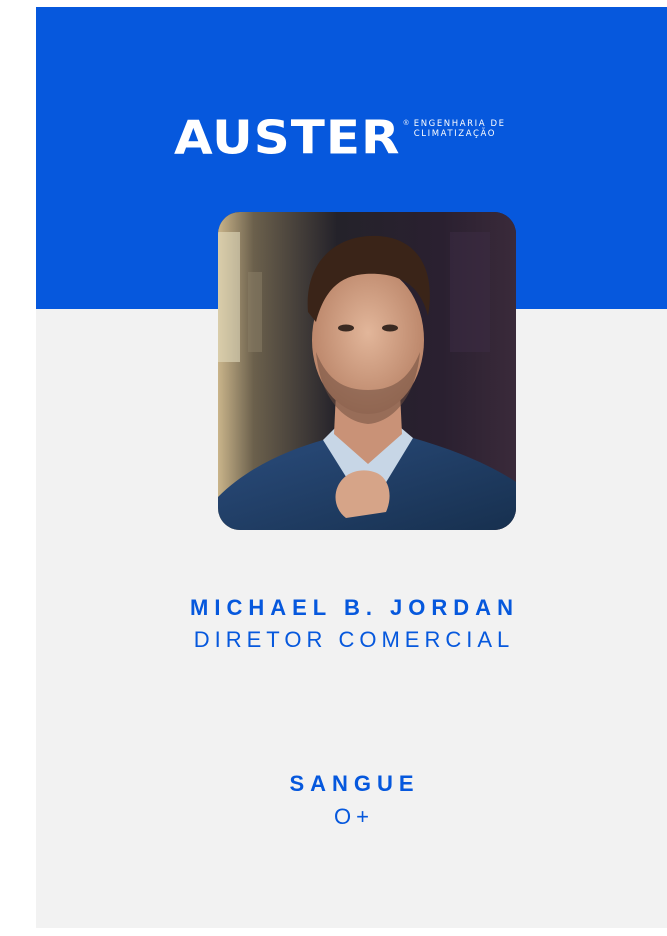 This screenshot has width=667, height=936. I want to click on logo-wordmark: AUSTER, so click(287, 138).